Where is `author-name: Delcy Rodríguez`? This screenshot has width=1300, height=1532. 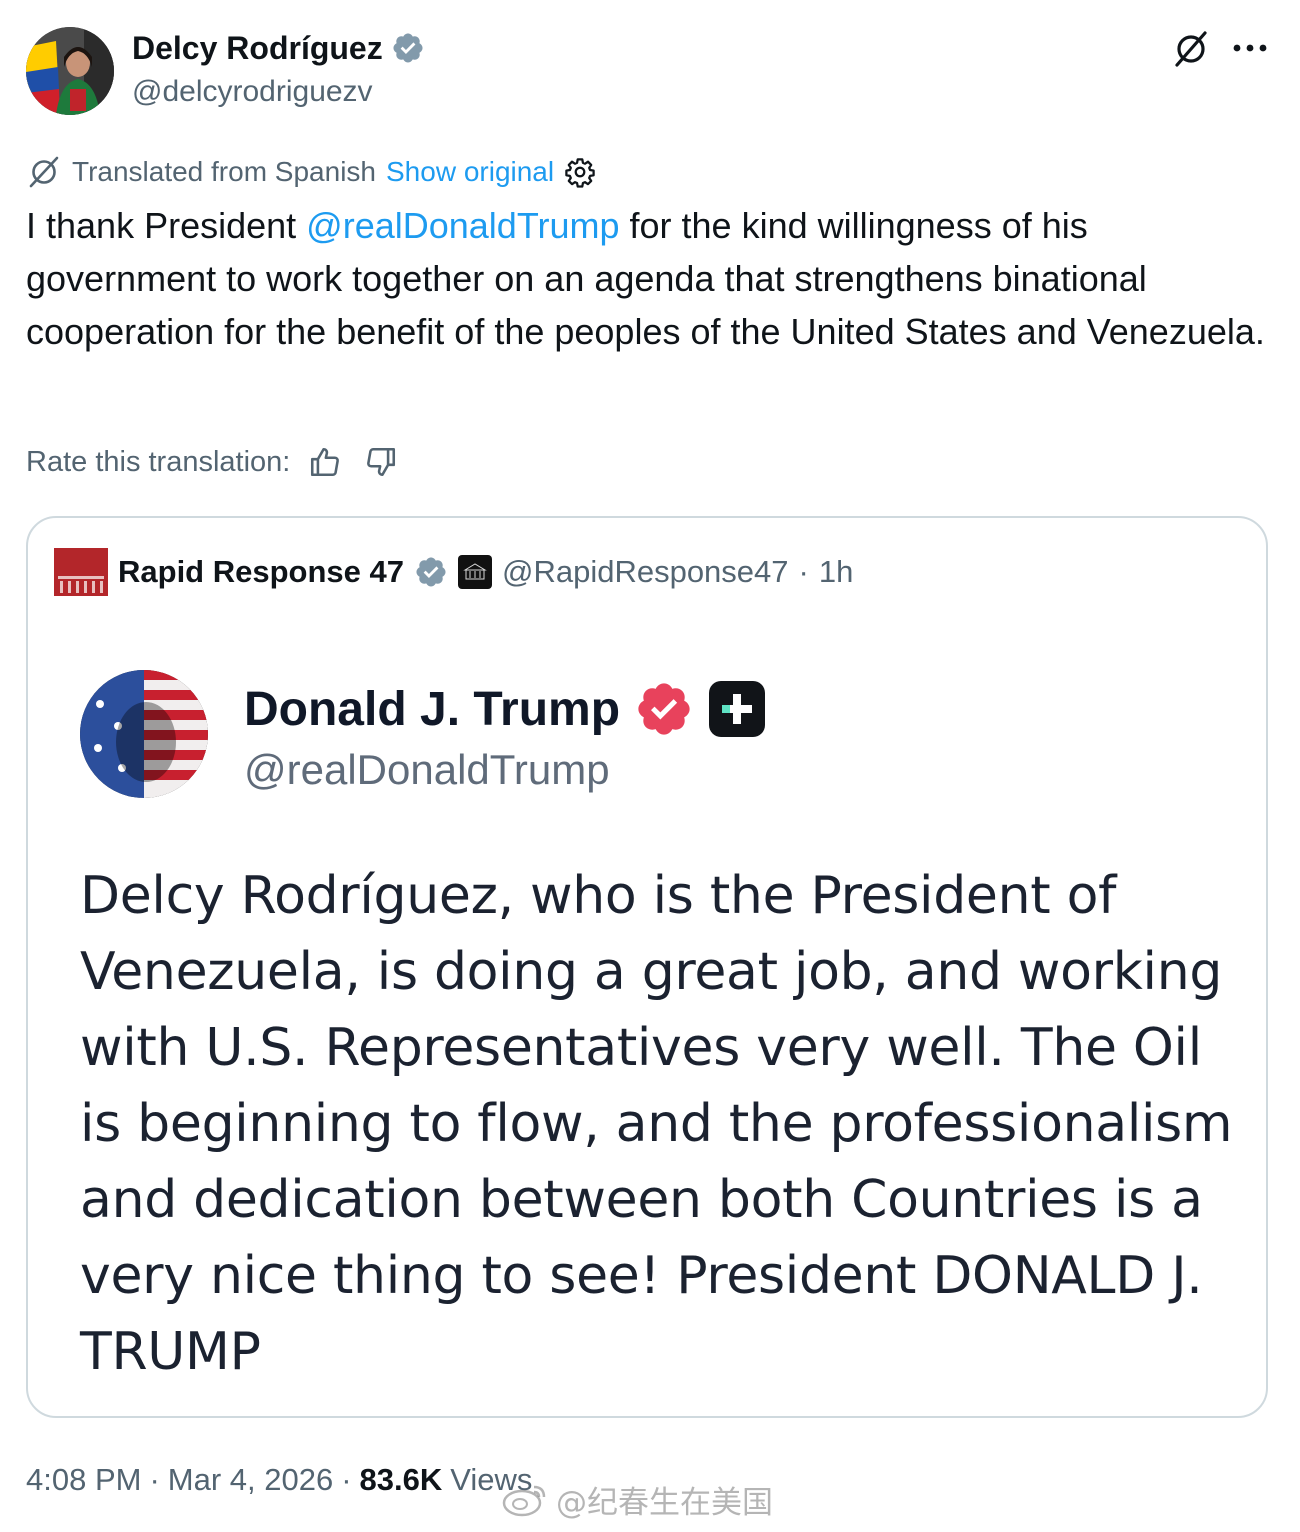 author-name: Delcy Rodríguez is located at coordinates (257, 48).